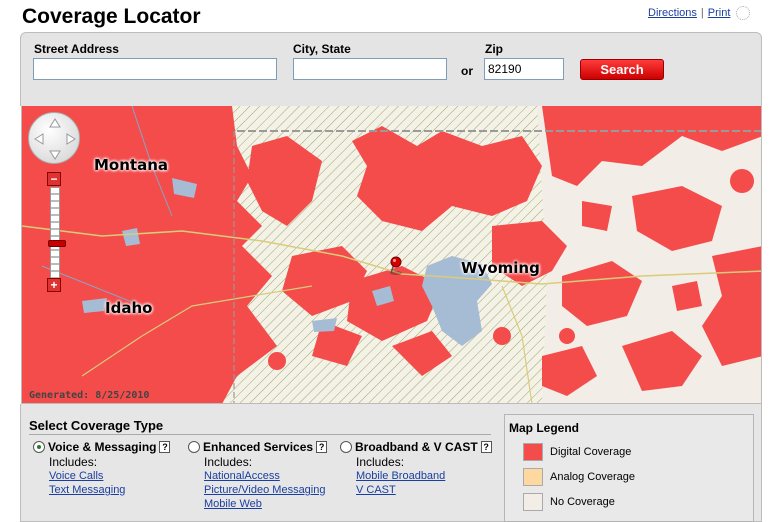 The image size is (771, 522). I want to click on link-picture-video-messaging: Picture/Video Messaging, so click(265, 490).